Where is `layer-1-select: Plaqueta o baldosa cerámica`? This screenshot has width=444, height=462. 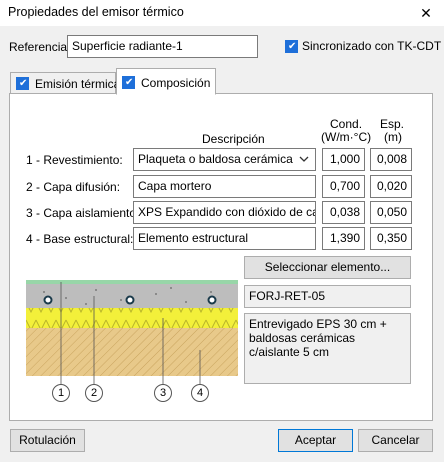 layer-1-select: Plaqueta o baldosa cerámica is located at coordinates (224, 159).